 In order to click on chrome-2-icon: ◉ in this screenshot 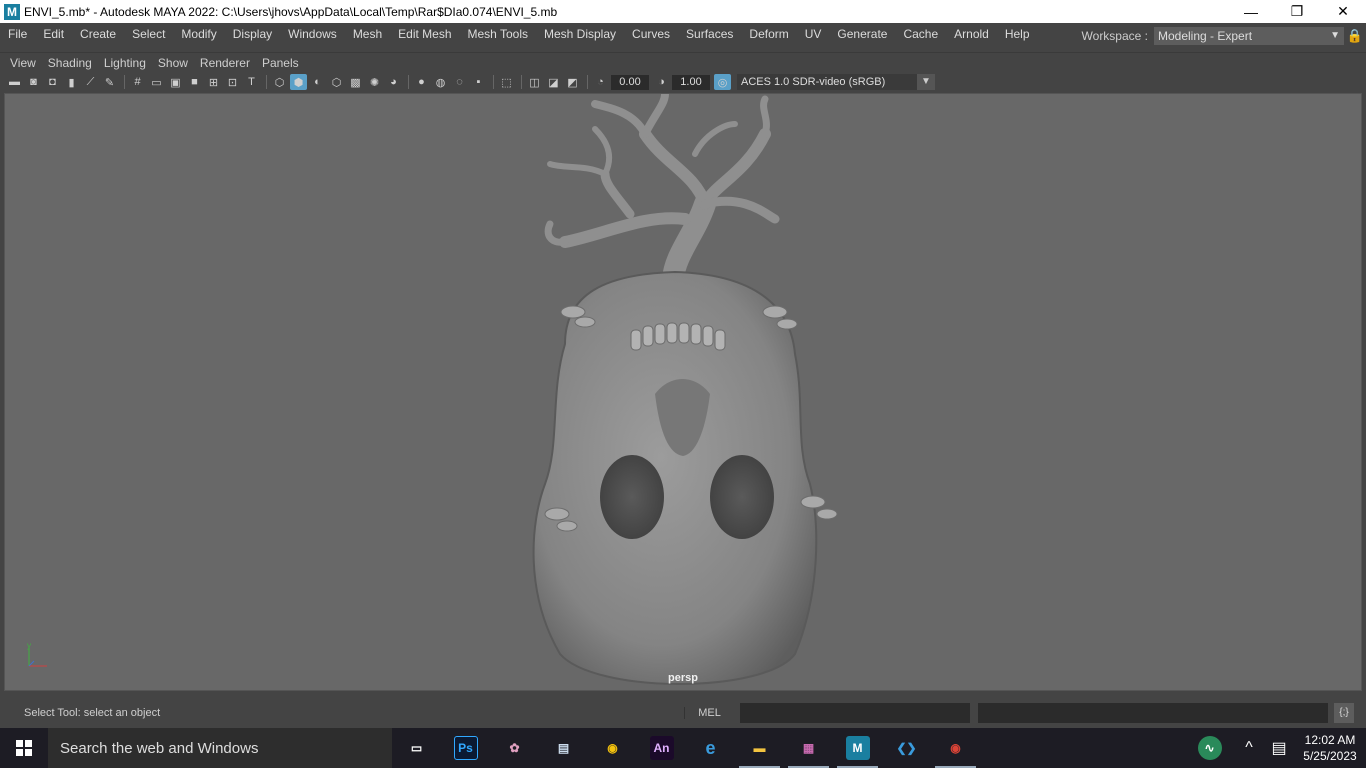, I will do `click(955, 748)`.